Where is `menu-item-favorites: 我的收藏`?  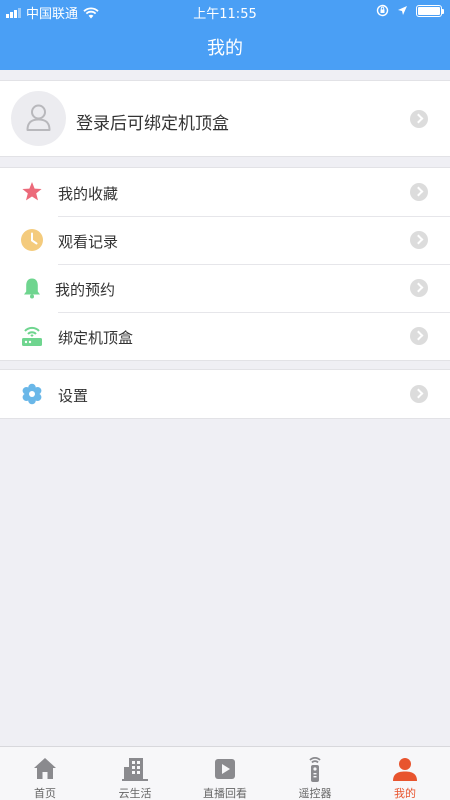
menu-item-favorites: 我的收藏 is located at coordinates (225, 192).